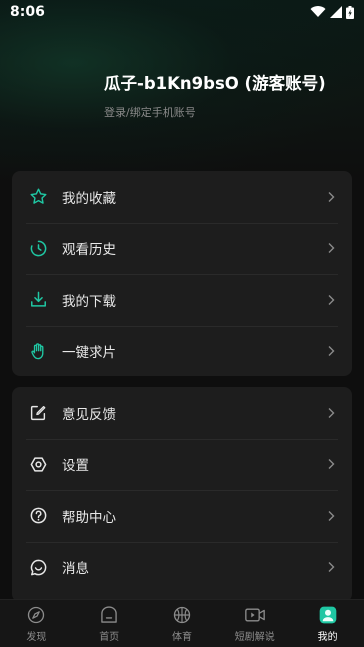 This screenshot has height=647, width=364. Describe the element at coordinates (350, 12) in the screenshot. I see `battery-icon` at that location.